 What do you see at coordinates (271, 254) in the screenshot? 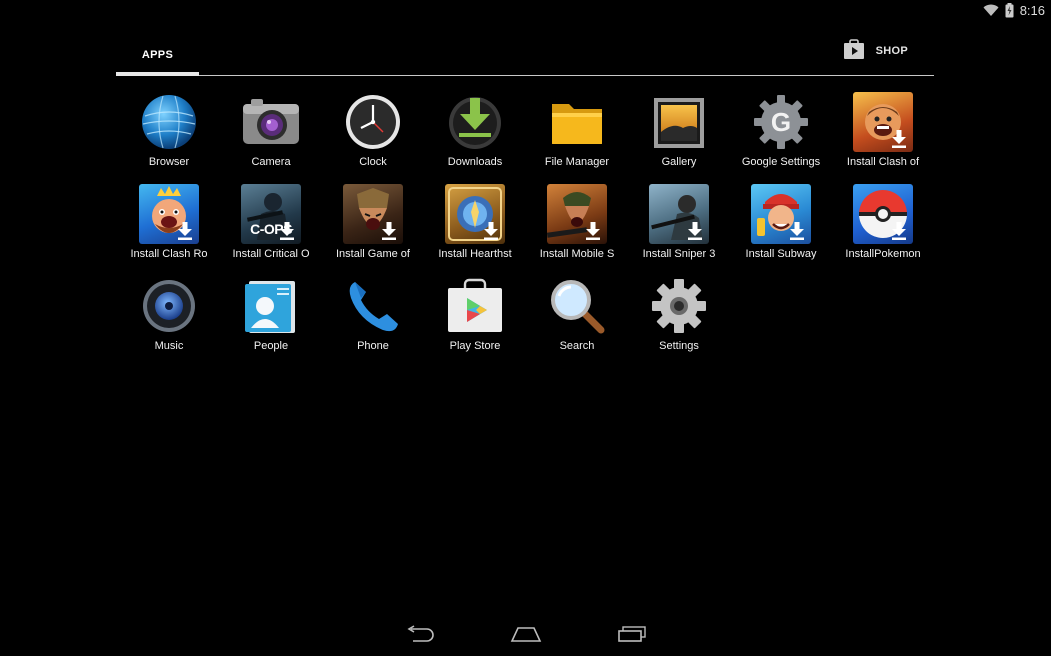
I see `app-label: Install Critical O` at bounding box center [271, 254].